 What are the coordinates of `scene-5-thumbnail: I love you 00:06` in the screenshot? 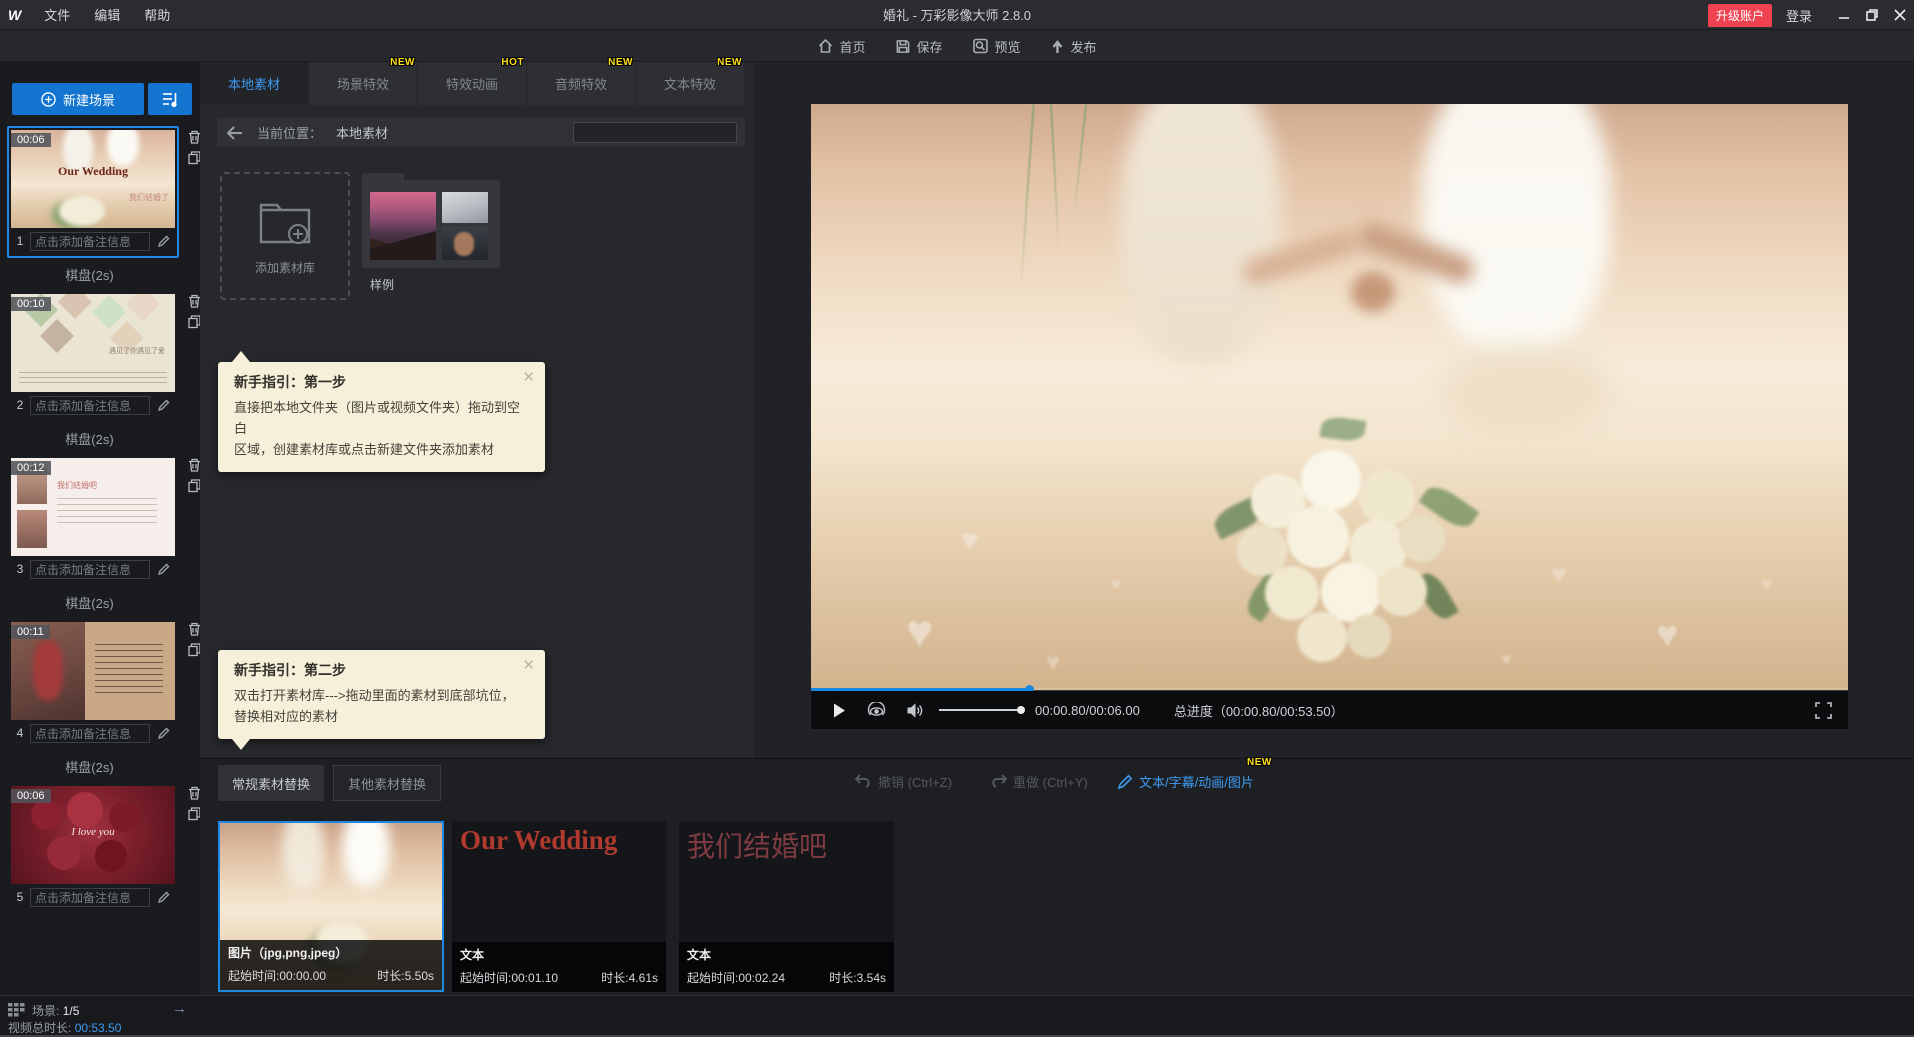 It's located at (93, 835).